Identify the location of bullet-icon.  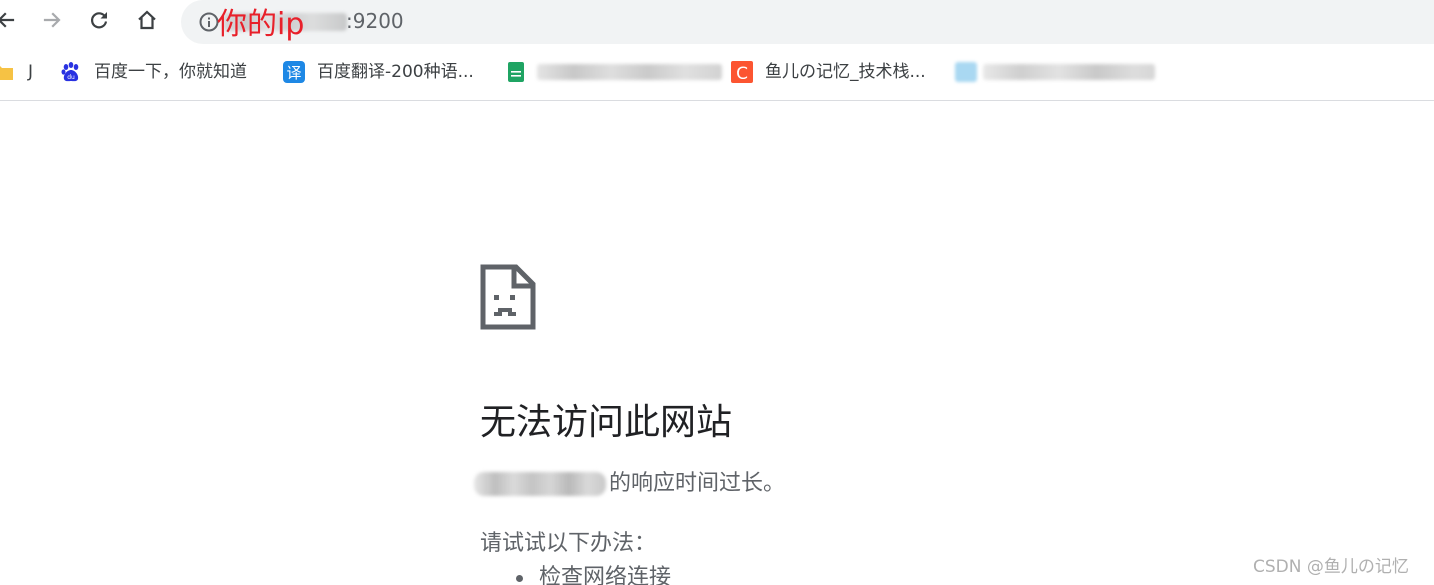
(519, 578).